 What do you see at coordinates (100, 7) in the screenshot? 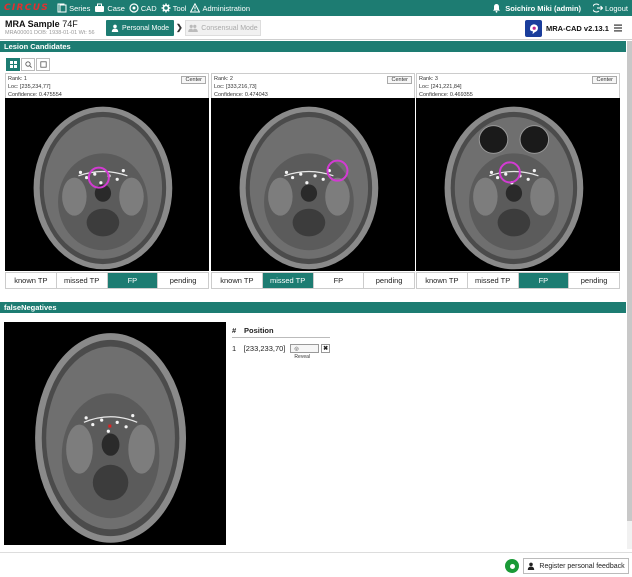
I see `case-icon` at bounding box center [100, 7].